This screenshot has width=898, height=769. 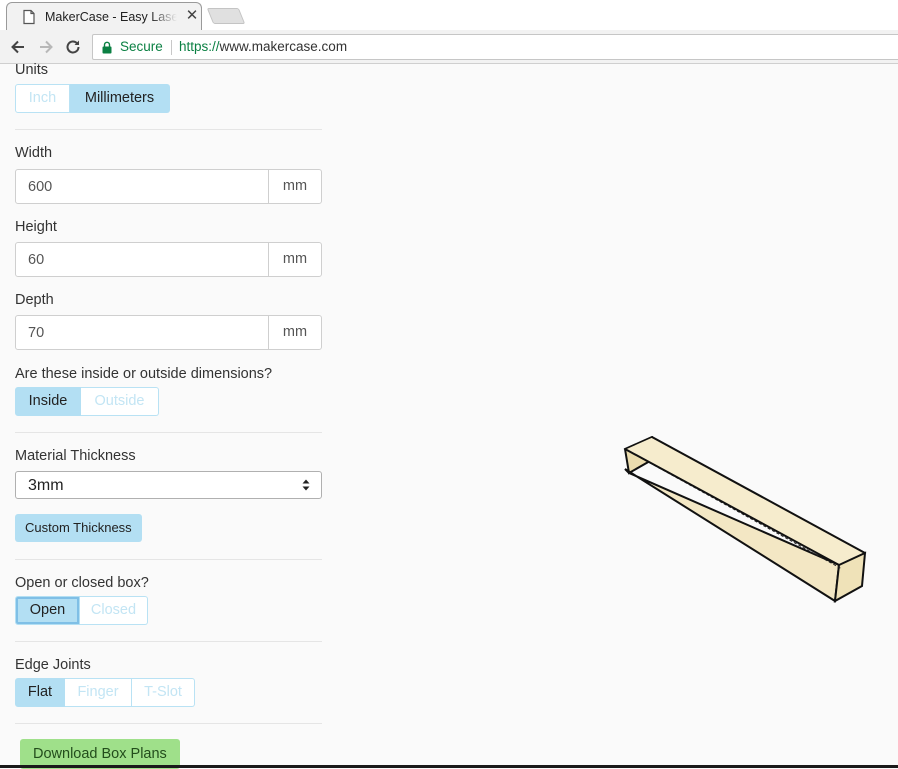 What do you see at coordinates (144, 374) in the screenshot?
I see `dimension-type-label: Are these inside or outside dimensions?` at bounding box center [144, 374].